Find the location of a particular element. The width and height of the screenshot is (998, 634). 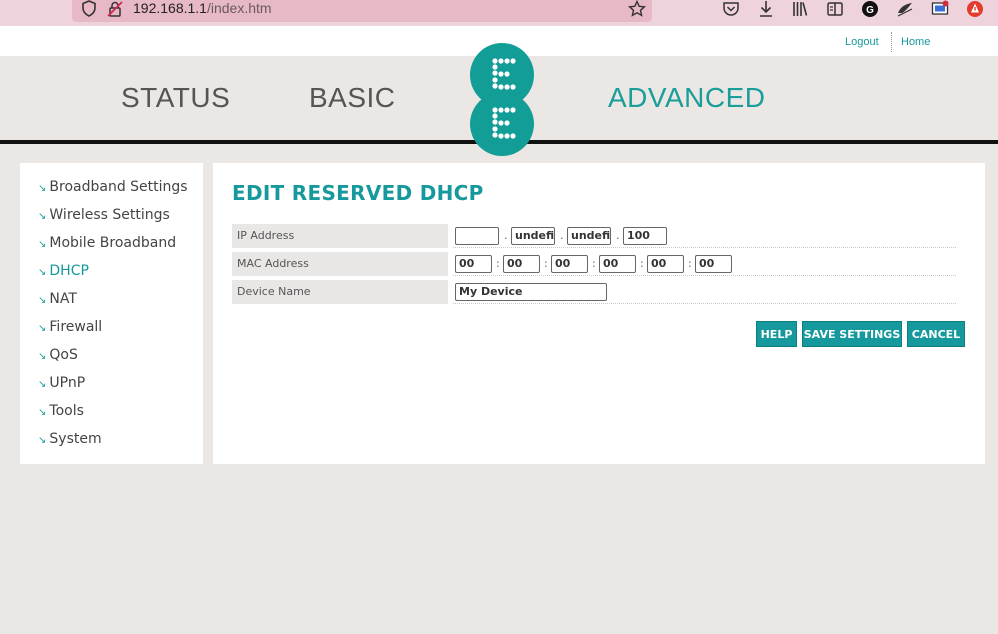

reader-view-icon is located at coordinates (835, 9).